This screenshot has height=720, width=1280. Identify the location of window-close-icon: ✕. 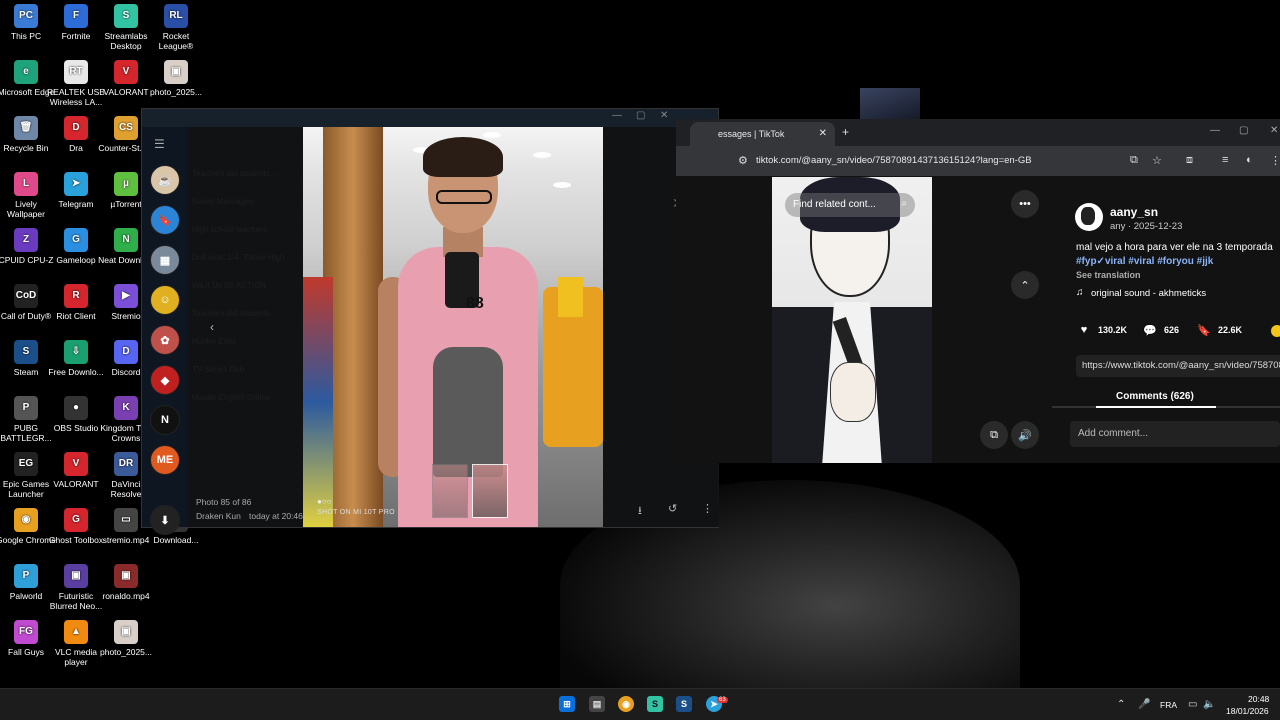
(1274, 130).